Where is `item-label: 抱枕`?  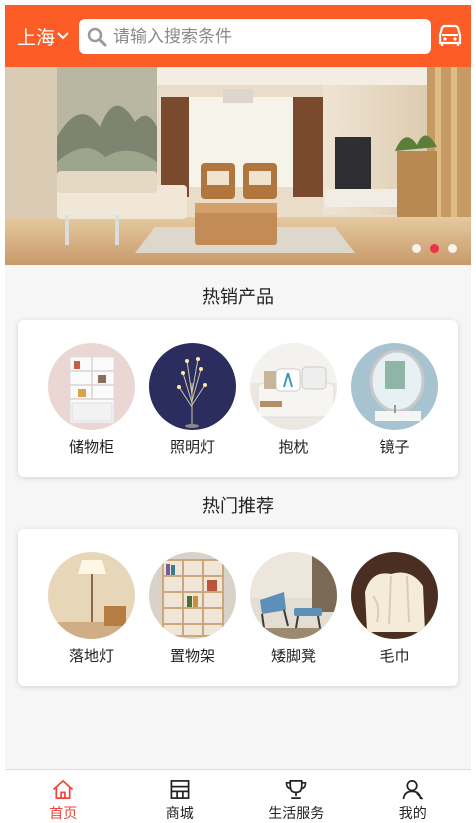
item-label: 抱枕 is located at coordinates (293, 447).